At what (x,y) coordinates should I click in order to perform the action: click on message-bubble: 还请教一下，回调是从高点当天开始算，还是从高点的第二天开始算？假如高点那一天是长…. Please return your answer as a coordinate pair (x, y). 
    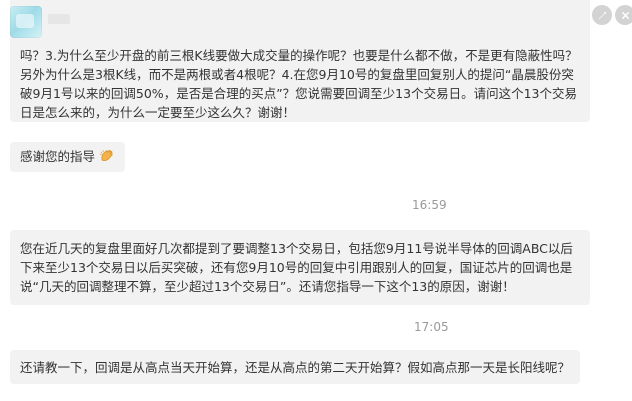
    Looking at the image, I should click on (295, 367).